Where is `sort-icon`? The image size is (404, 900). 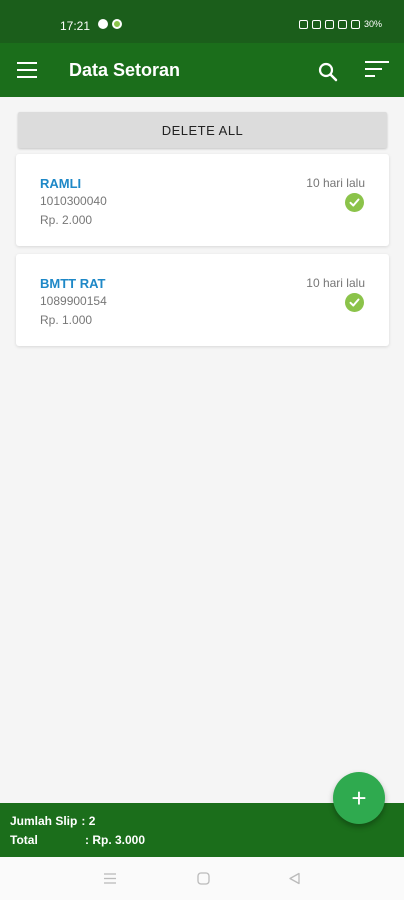
sort-icon is located at coordinates (377, 70).